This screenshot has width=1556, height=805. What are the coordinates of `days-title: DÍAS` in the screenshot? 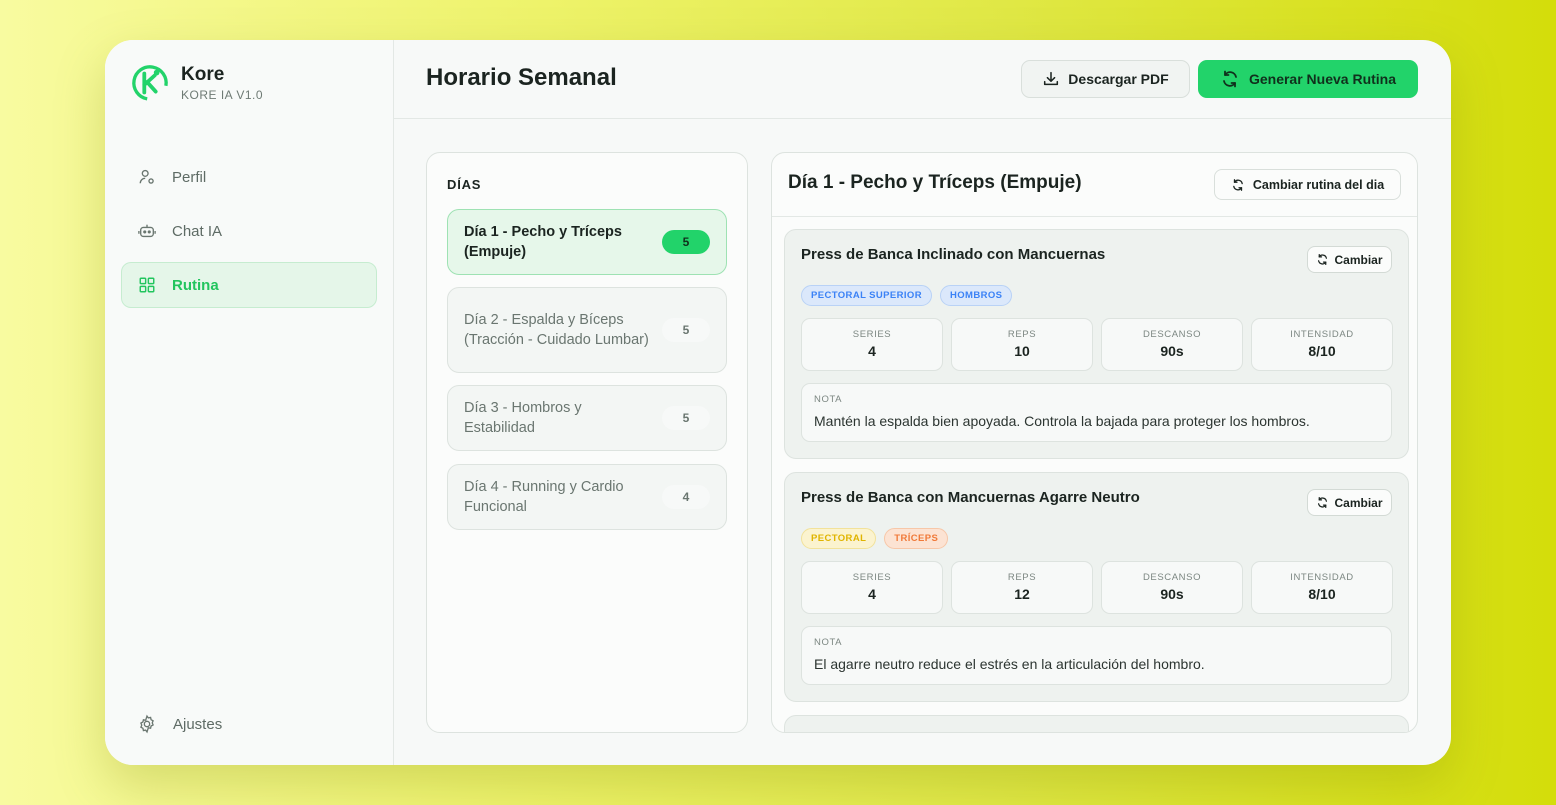 It's located at (464, 184).